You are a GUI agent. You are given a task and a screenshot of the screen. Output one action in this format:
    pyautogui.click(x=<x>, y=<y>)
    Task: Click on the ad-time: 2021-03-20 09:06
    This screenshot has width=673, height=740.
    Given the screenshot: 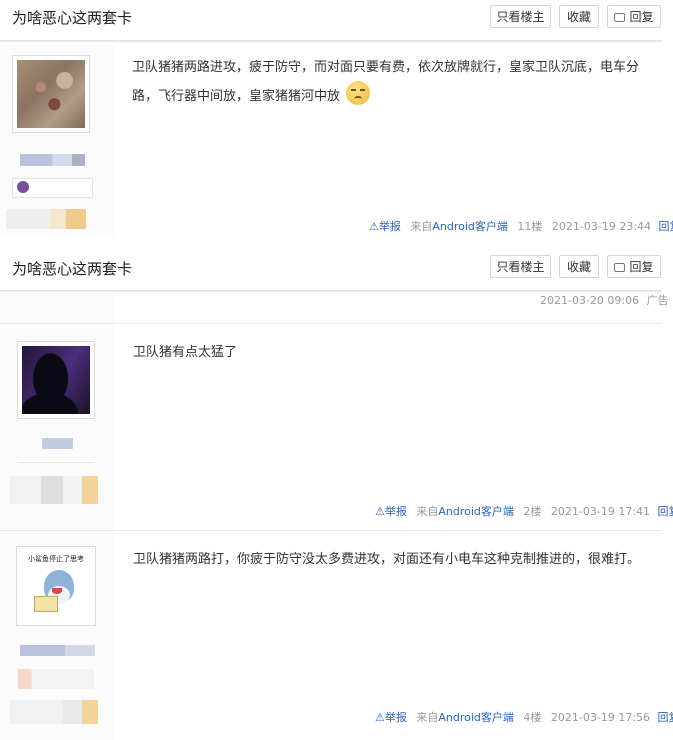 What is the action you would take?
    pyautogui.click(x=590, y=300)
    